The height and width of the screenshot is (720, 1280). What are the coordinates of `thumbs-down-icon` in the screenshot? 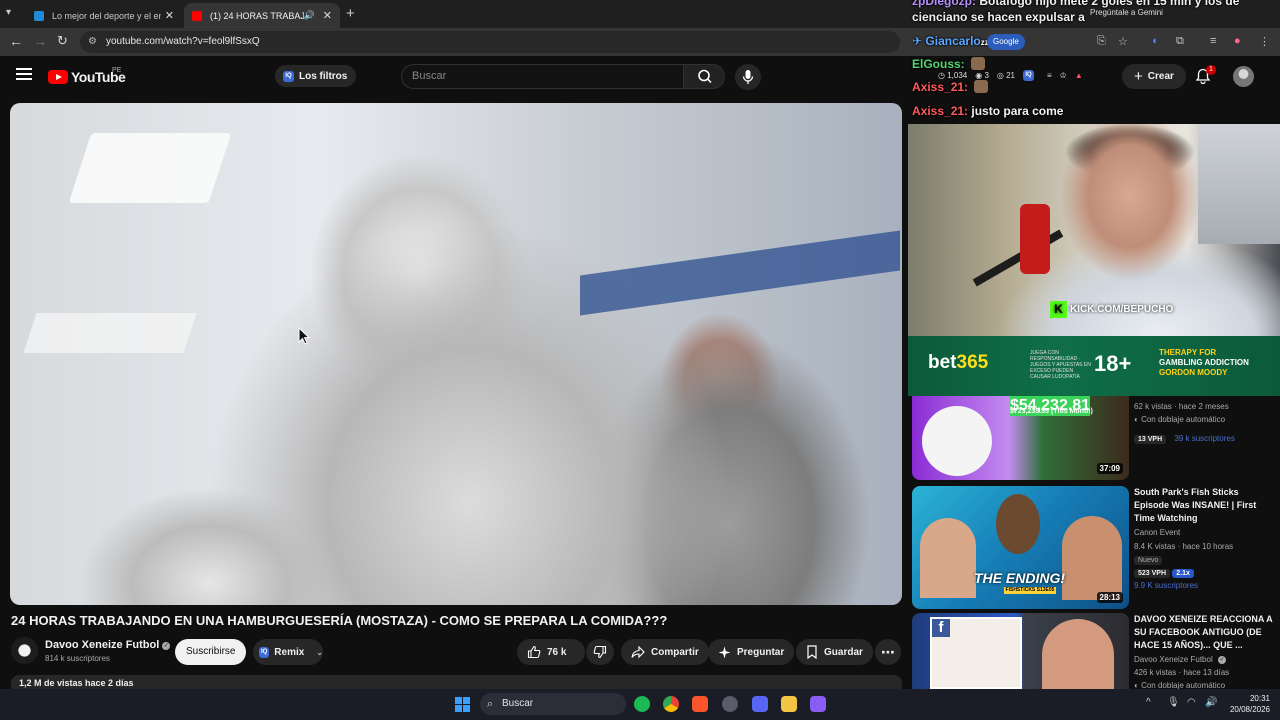 It's located at (600, 652).